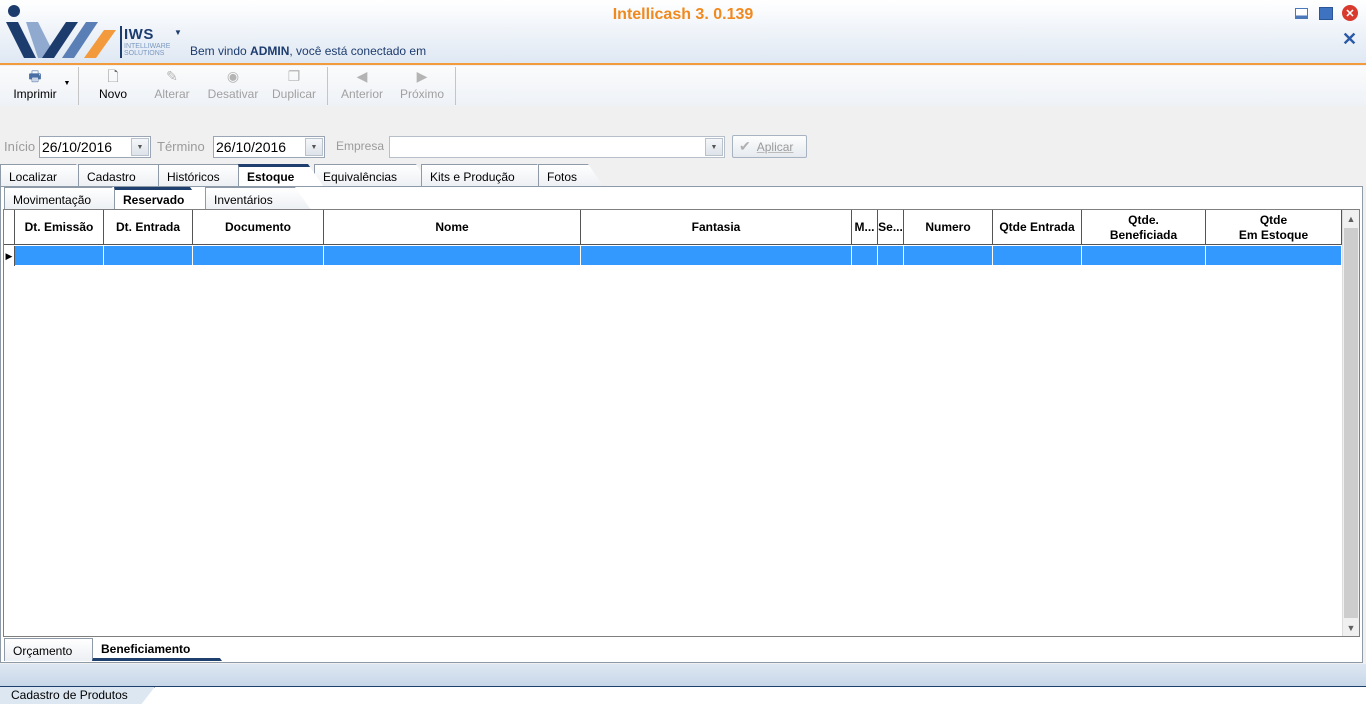 This screenshot has width=1366, height=704. I want to click on maximize-icon, so click(1326, 13).